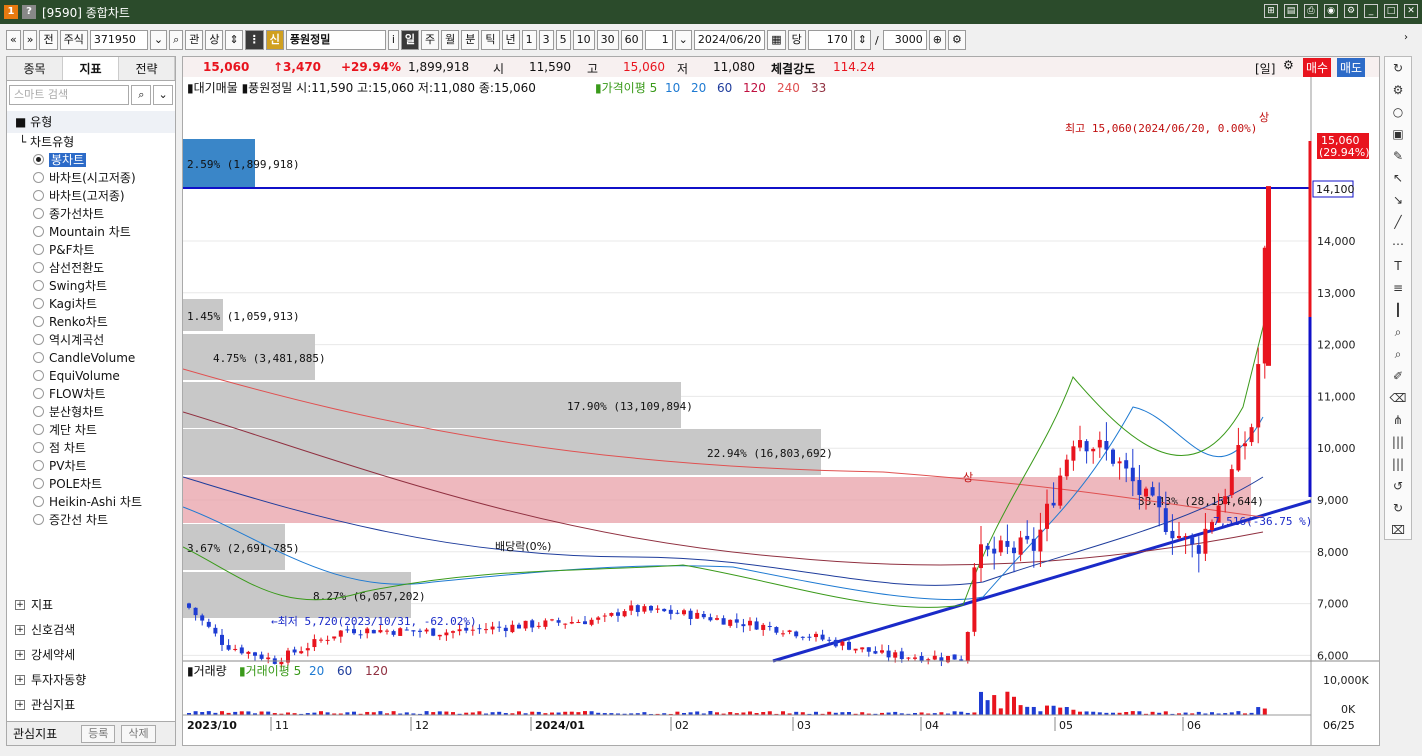  Describe the element at coordinates (796, 40) in the screenshot. I see `dang-button: 당` at that location.